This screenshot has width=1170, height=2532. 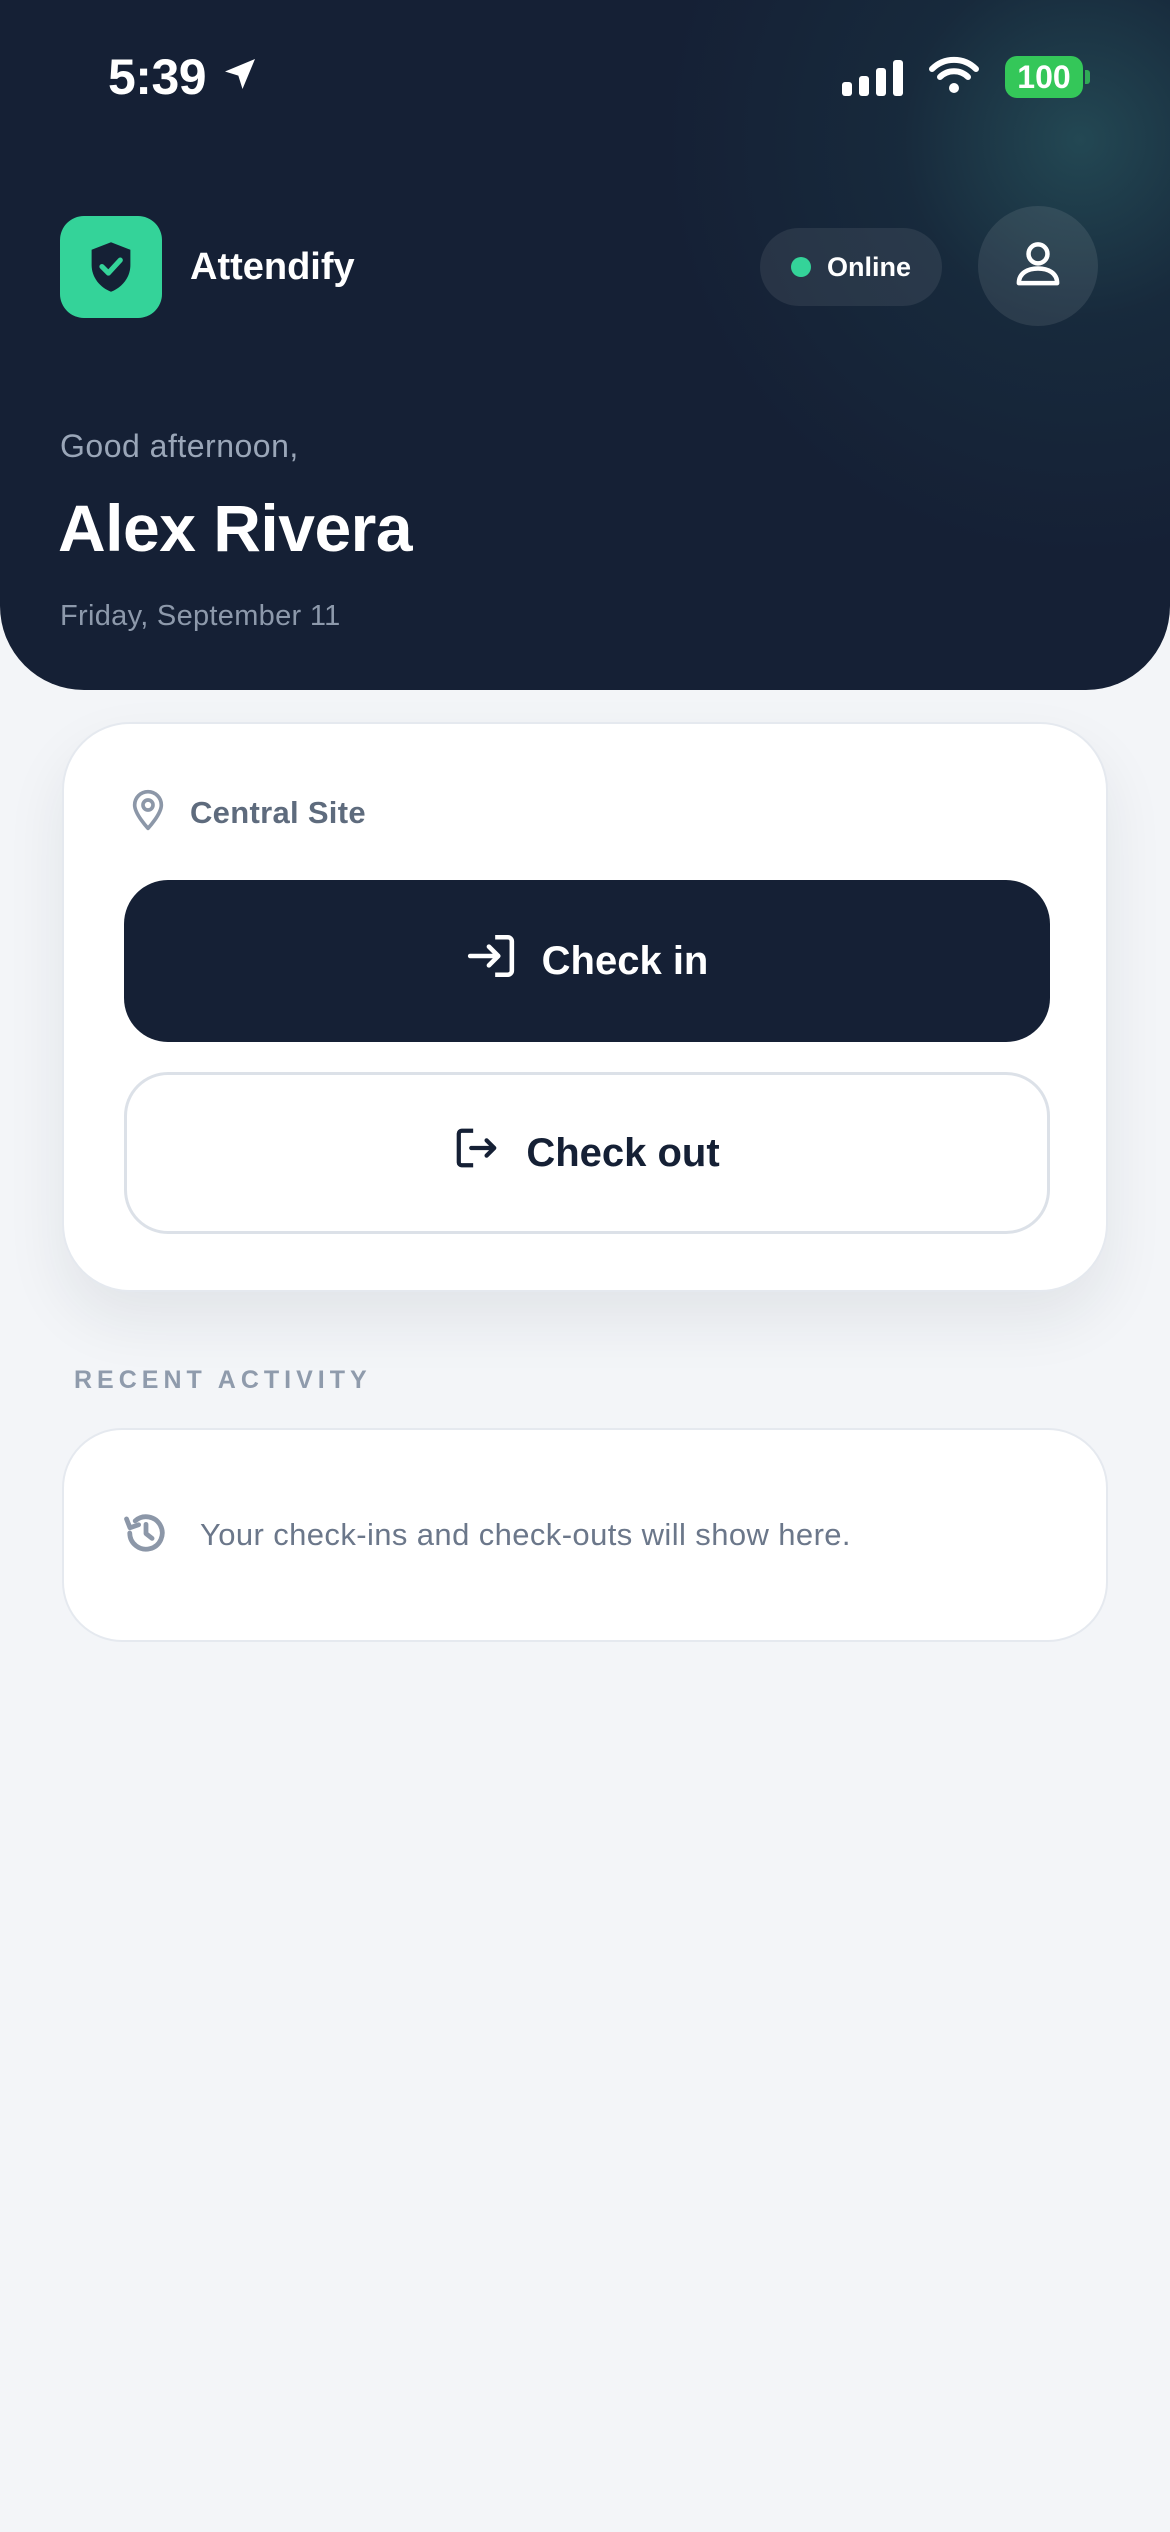 I want to click on check-out-label: Check out, so click(x=623, y=1152).